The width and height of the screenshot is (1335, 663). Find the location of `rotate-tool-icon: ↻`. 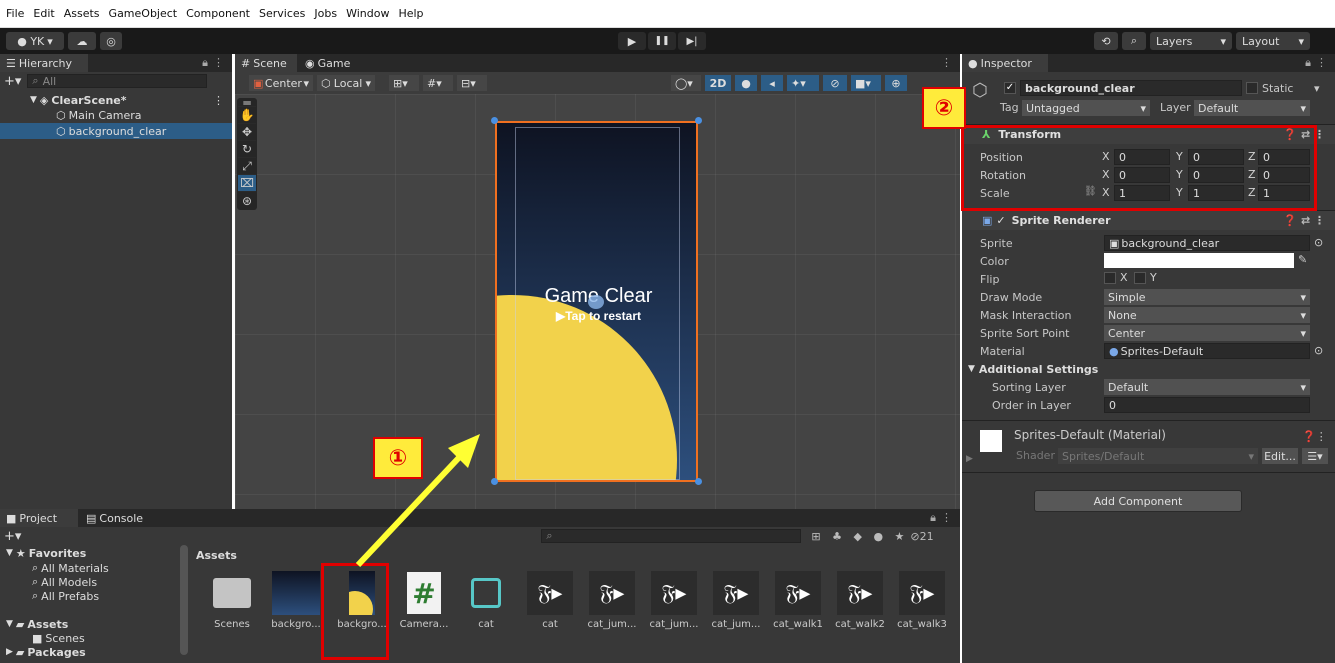

rotate-tool-icon: ↻ is located at coordinates (247, 149).